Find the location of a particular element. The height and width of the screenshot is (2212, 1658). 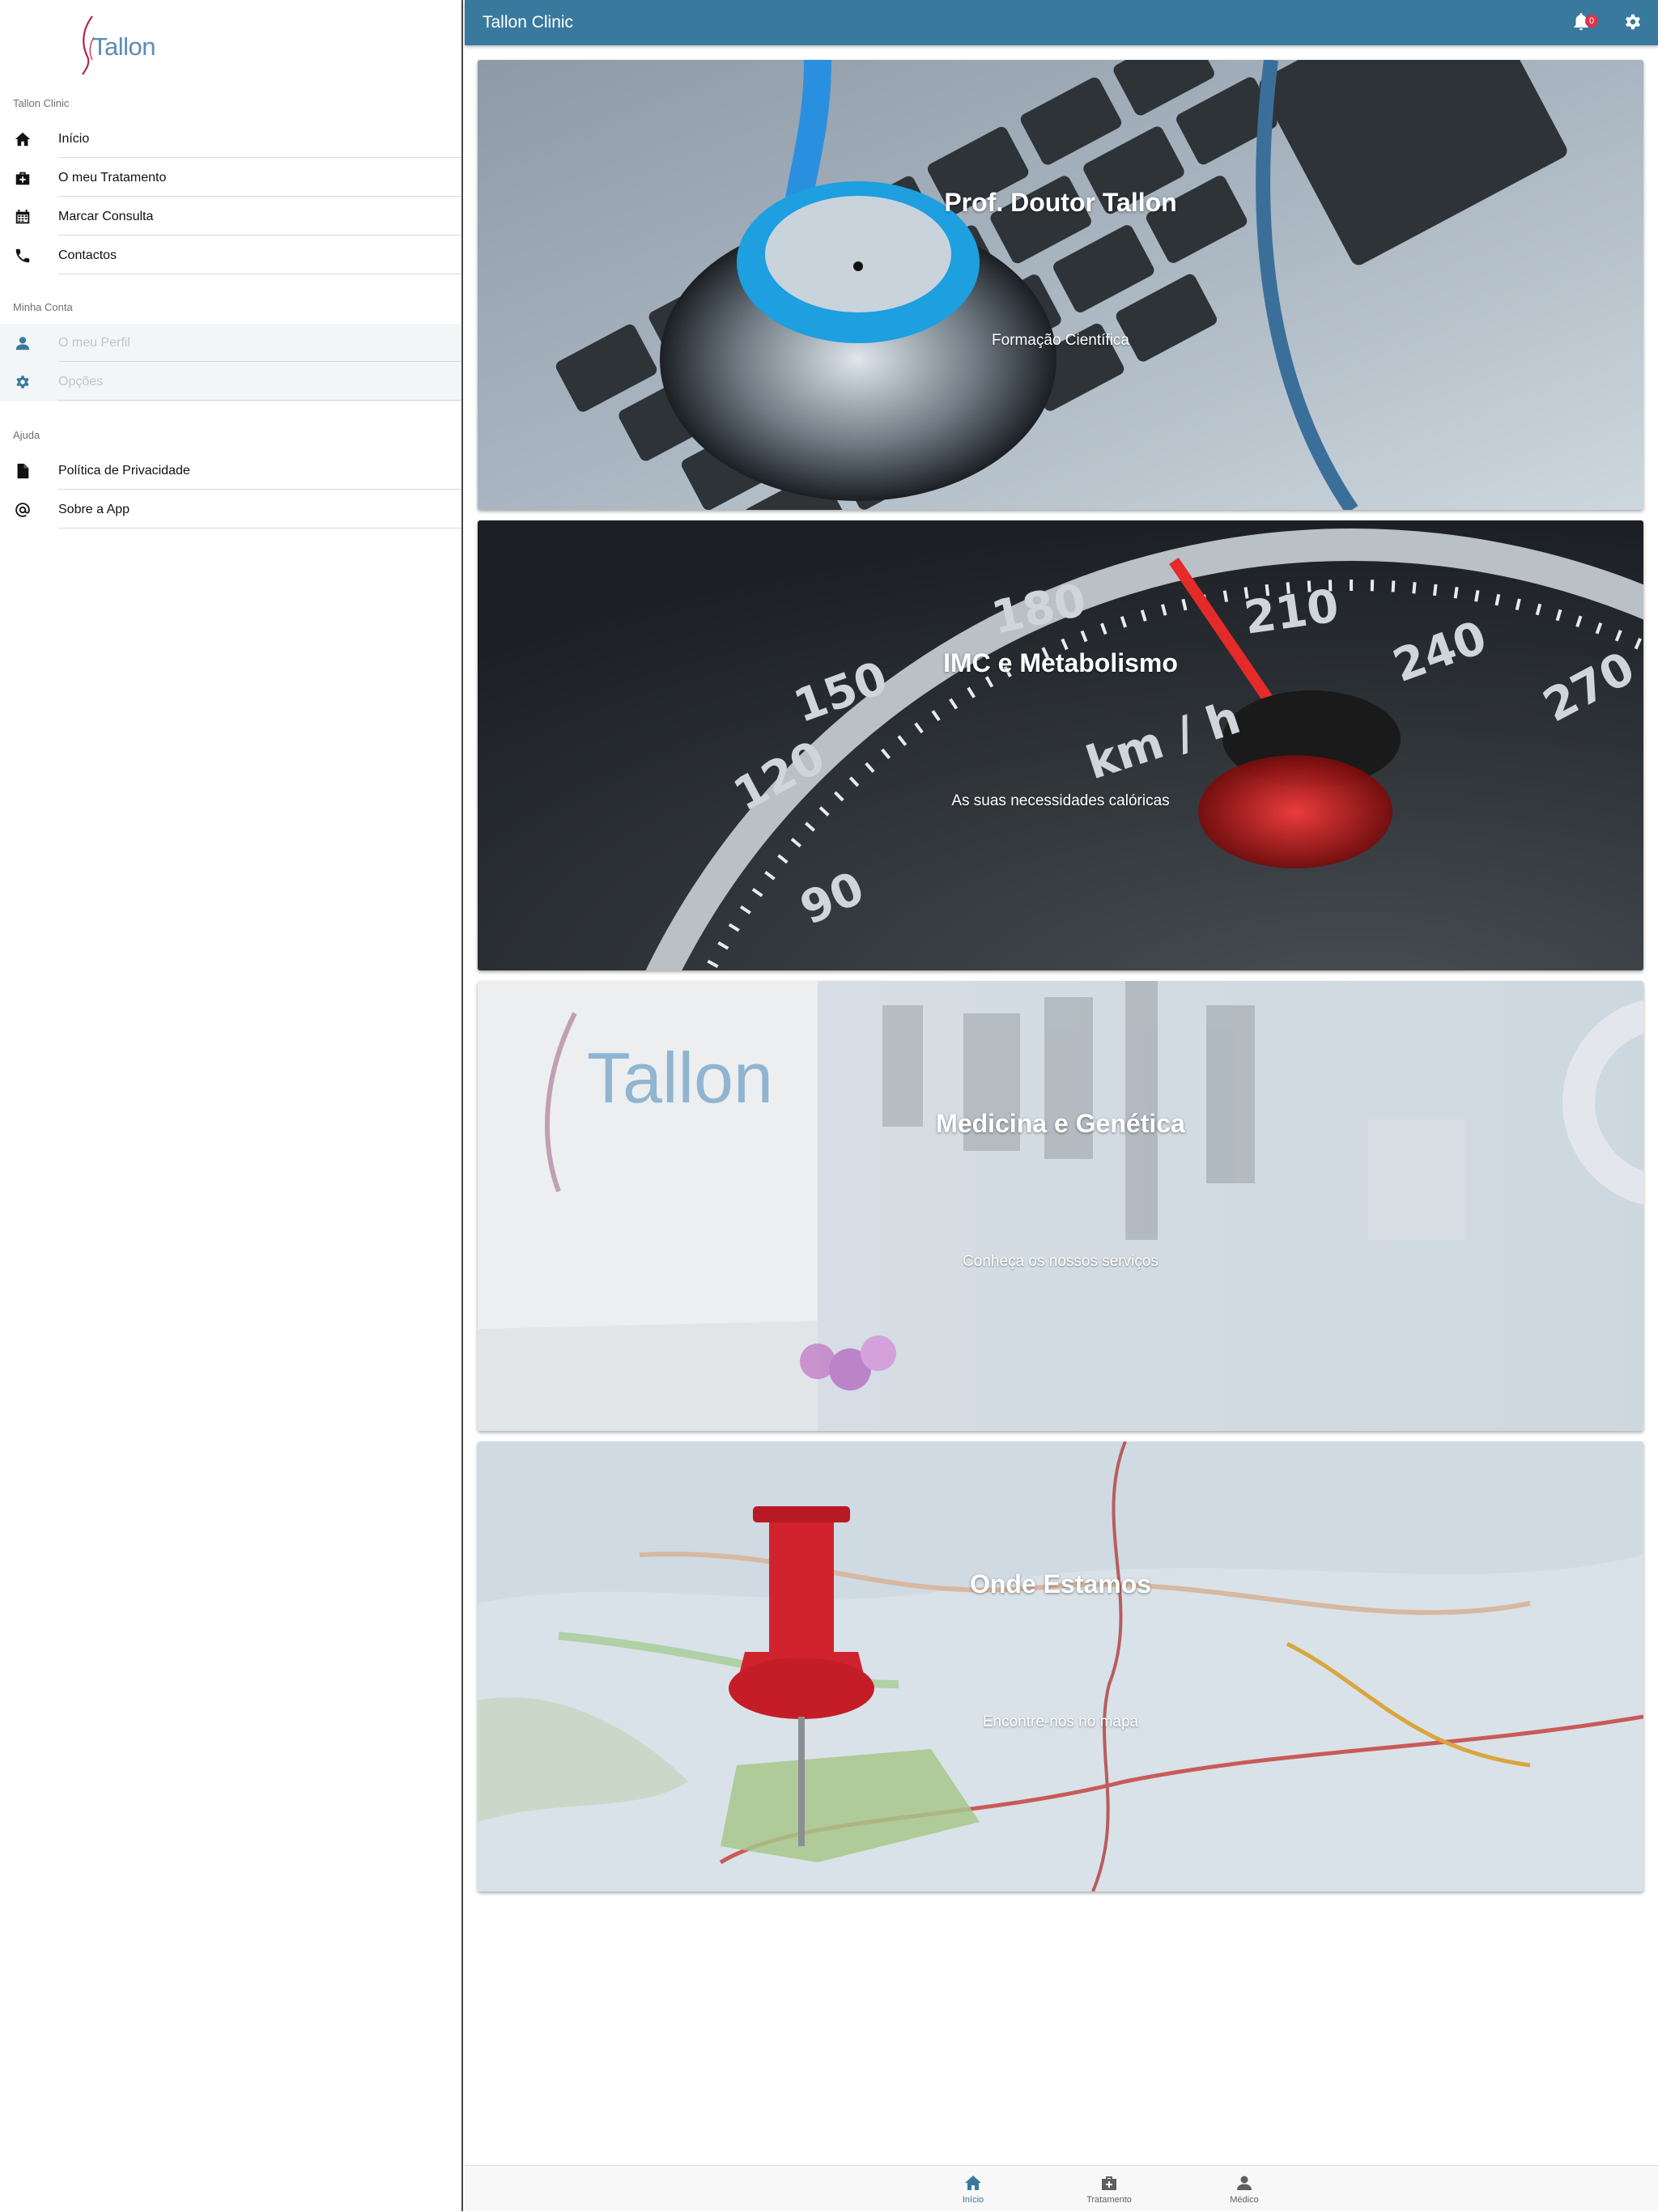

menu-item-label: Marcar Consulta is located at coordinates (259, 216).